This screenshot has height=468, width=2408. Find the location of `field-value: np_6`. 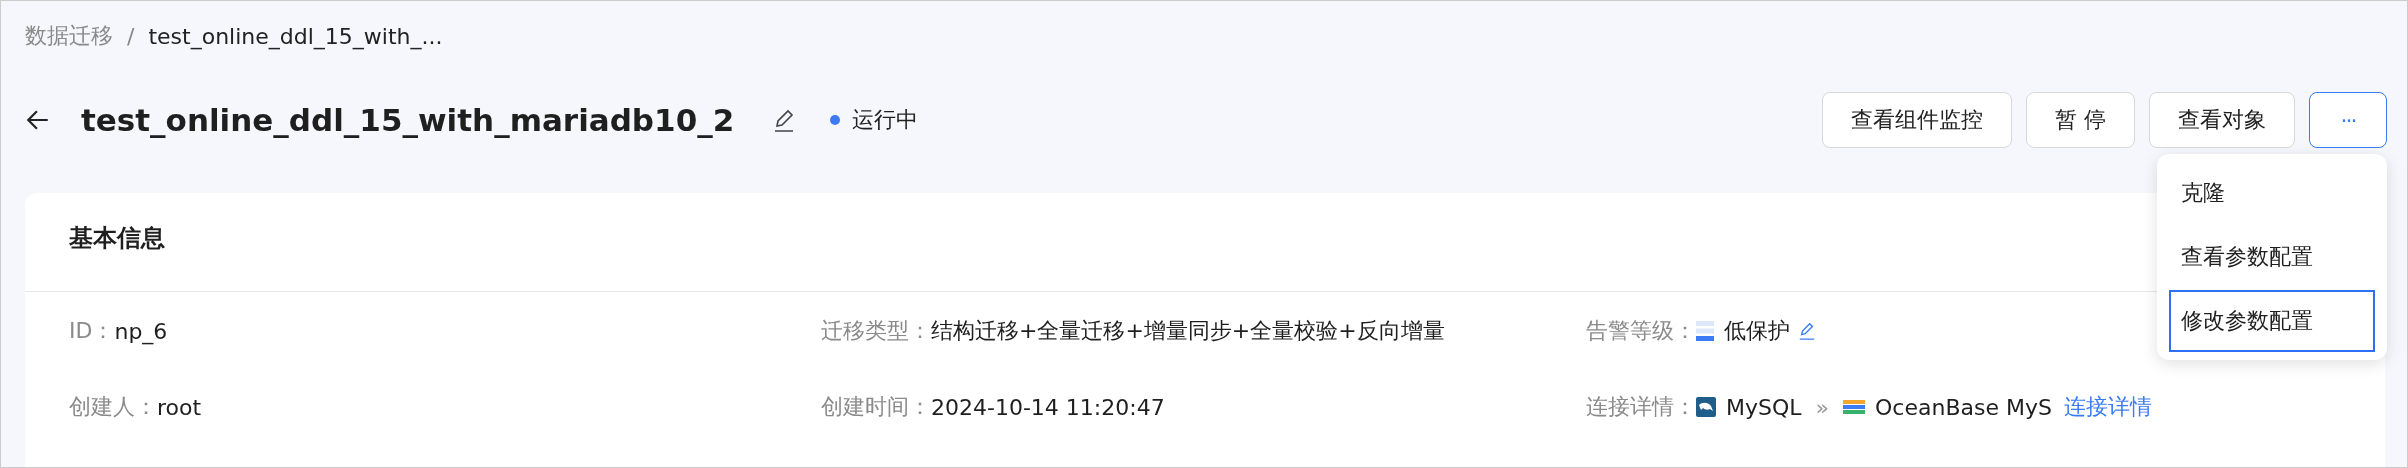

field-value: np_6 is located at coordinates (141, 331).